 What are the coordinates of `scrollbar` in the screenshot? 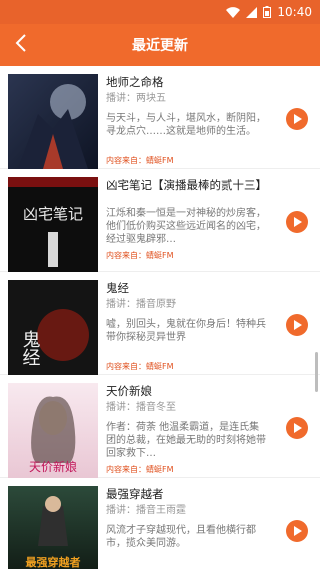 It's located at (316, 372).